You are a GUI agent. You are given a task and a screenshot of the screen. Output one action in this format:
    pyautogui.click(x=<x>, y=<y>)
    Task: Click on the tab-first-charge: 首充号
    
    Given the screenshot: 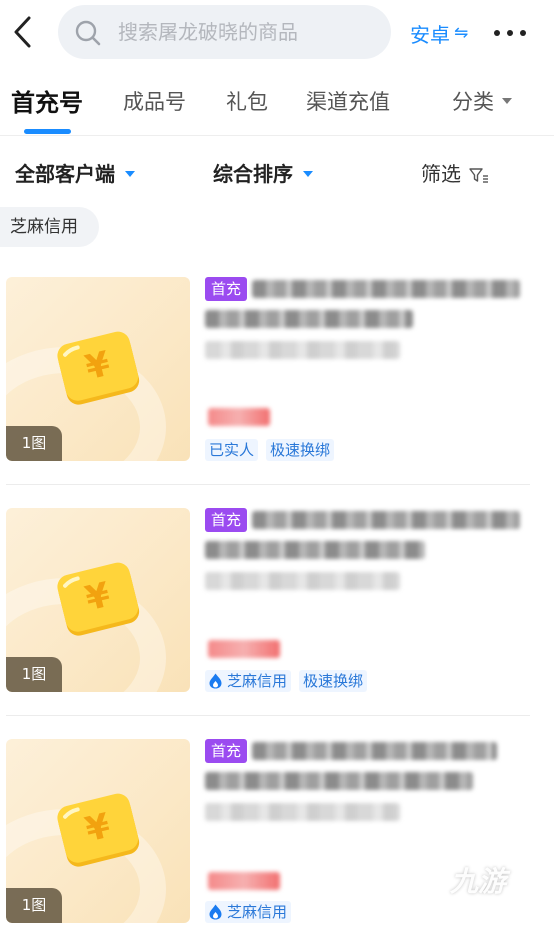 What is the action you would take?
    pyautogui.click(x=47, y=100)
    